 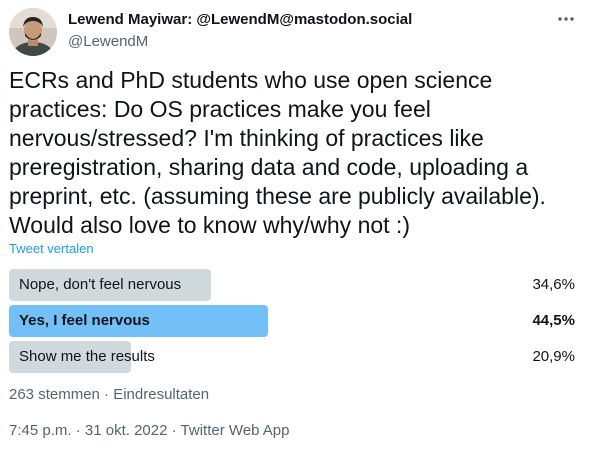 What do you see at coordinates (553, 284) in the screenshot?
I see `poll-option-percent: 34,6%` at bounding box center [553, 284].